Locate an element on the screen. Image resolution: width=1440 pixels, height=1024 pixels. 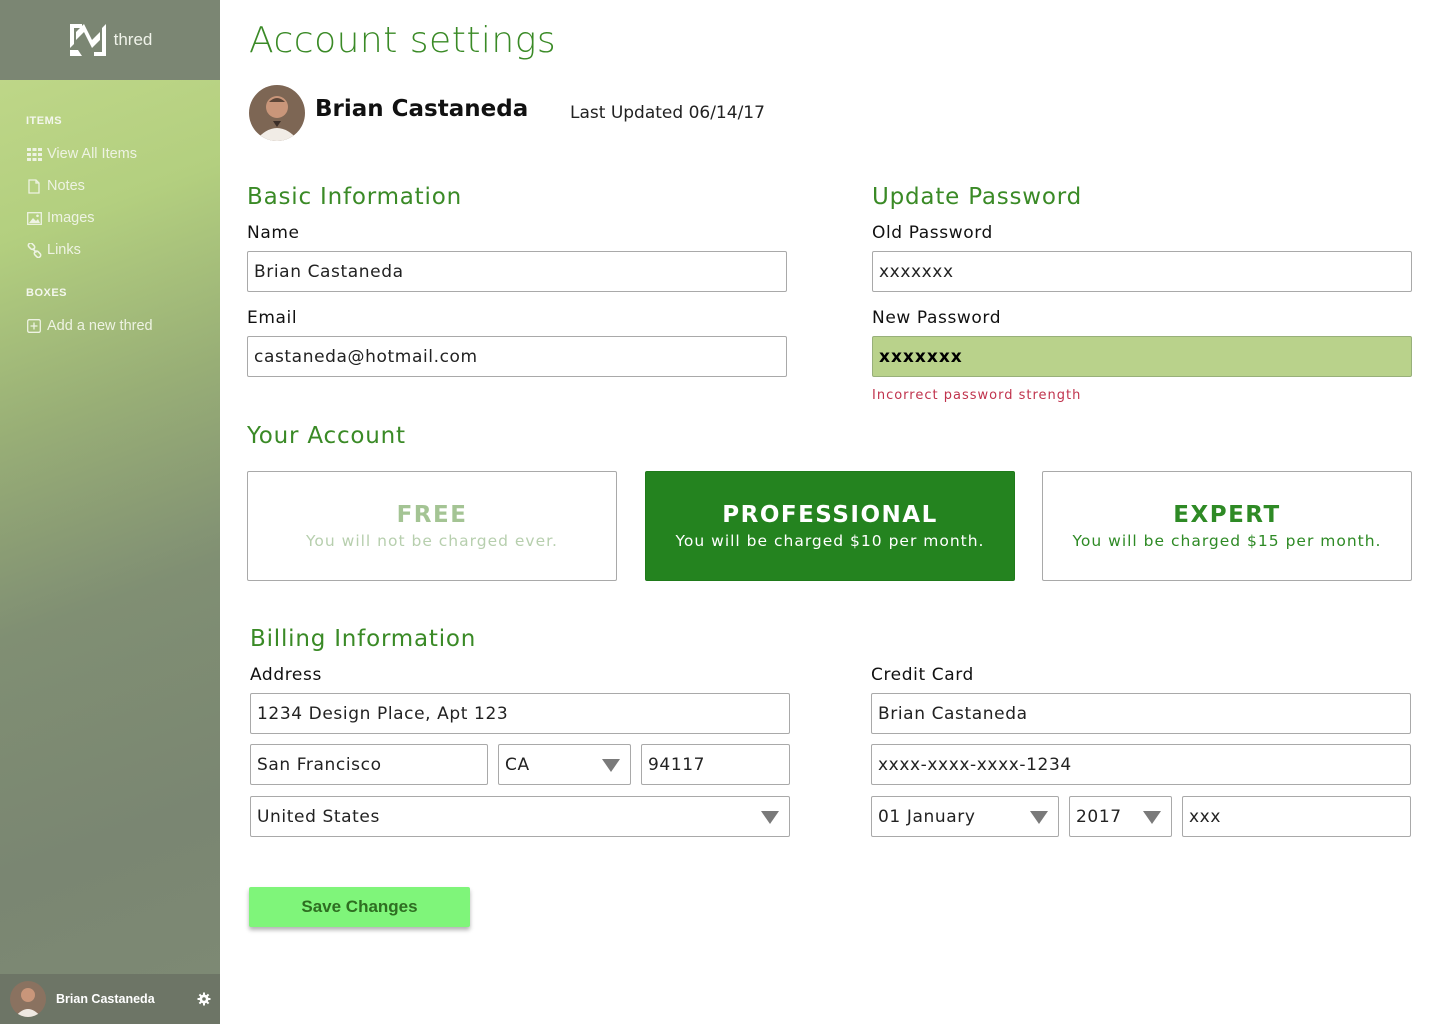
name-field: Brian Castaneda is located at coordinates (517, 271).